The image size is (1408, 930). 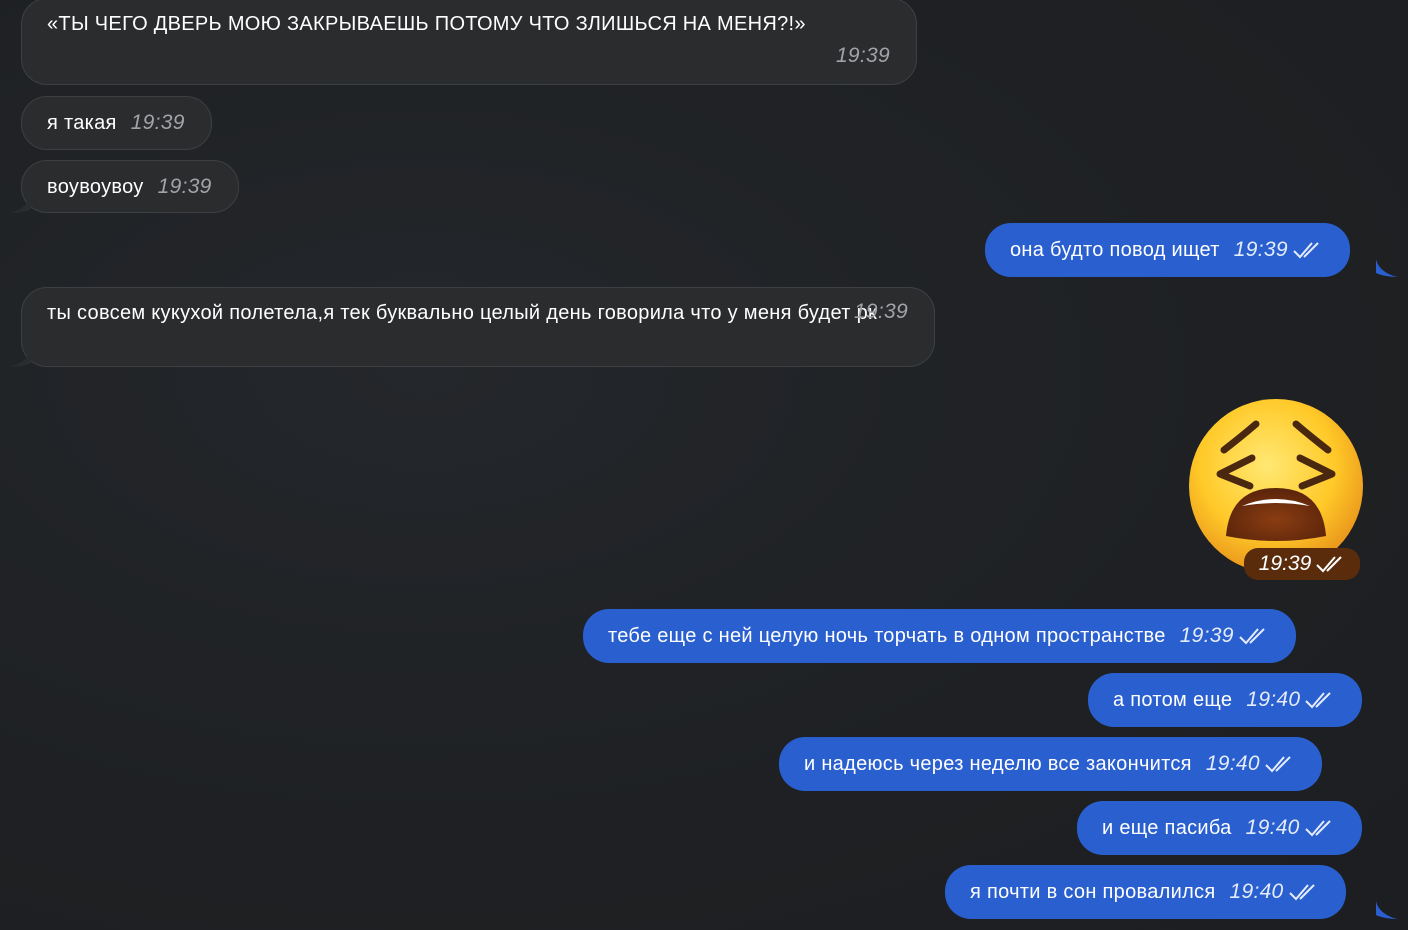 What do you see at coordinates (82, 123) in the screenshot?
I see `message-text: я такая` at bounding box center [82, 123].